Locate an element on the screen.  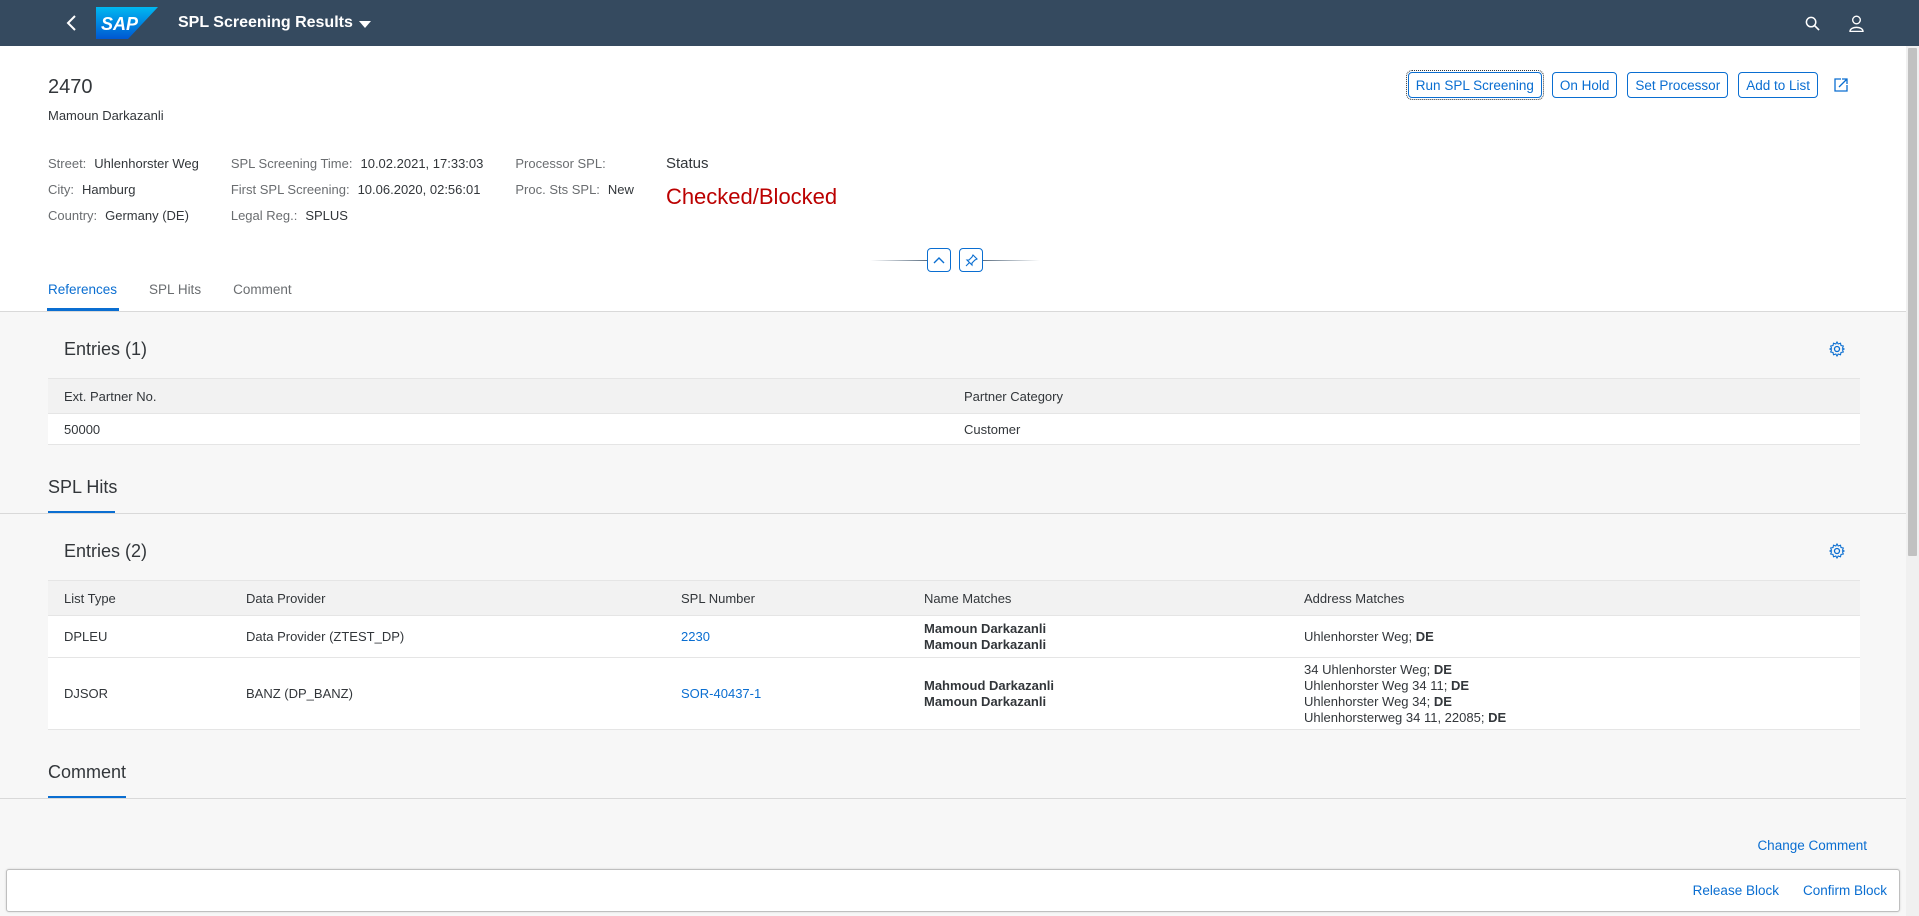
search-button is located at coordinates (1812, 23).